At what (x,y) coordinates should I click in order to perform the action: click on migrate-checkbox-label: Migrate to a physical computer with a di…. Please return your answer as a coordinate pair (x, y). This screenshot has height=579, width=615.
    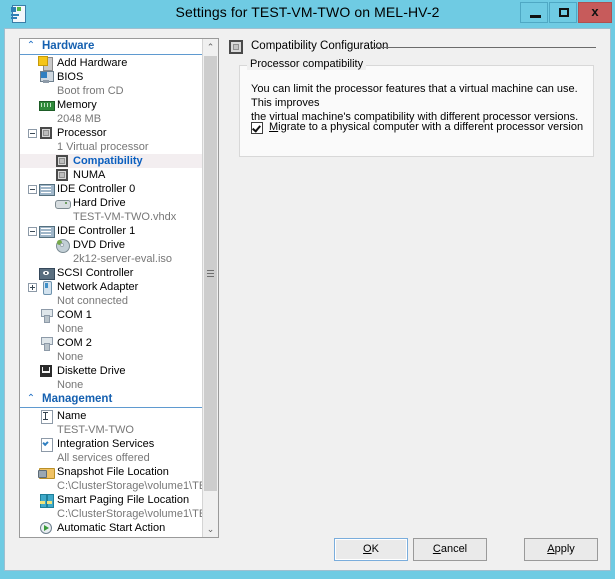
    Looking at the image, I should click on (426, 127).